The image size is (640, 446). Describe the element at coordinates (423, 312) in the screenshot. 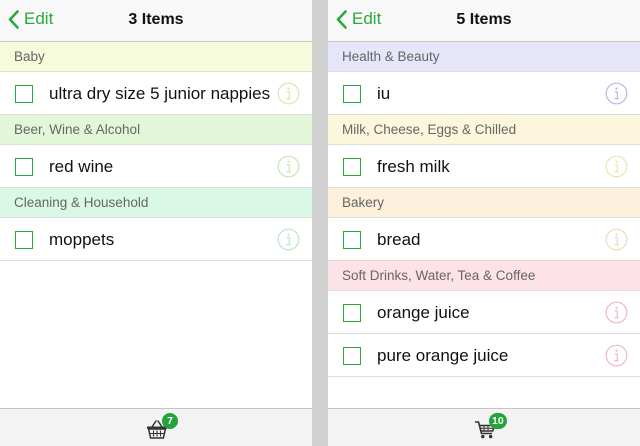

I see `item-label: orange juice` at that location.